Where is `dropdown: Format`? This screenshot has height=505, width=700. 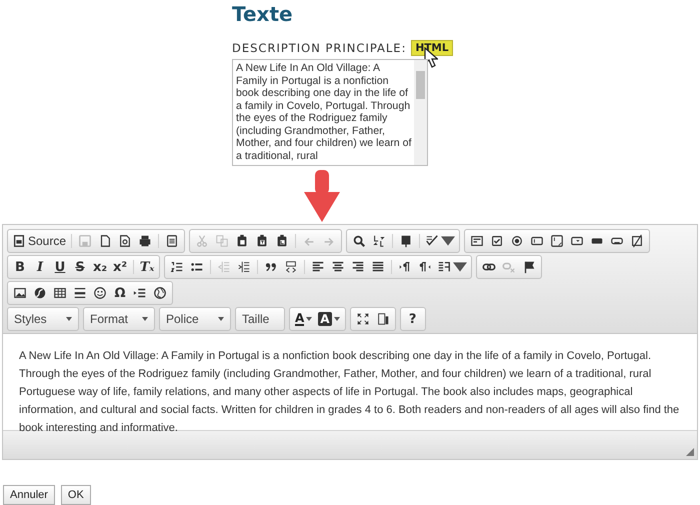
dropdown: Format is located at coordinates (119, 319).